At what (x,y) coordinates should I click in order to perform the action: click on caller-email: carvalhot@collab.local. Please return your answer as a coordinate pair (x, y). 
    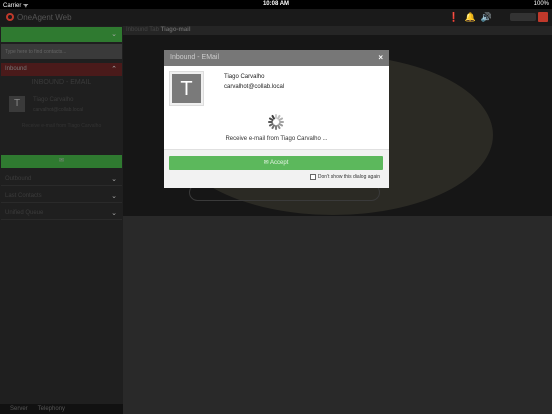
    Looking at the image, I should click on (254, 87).